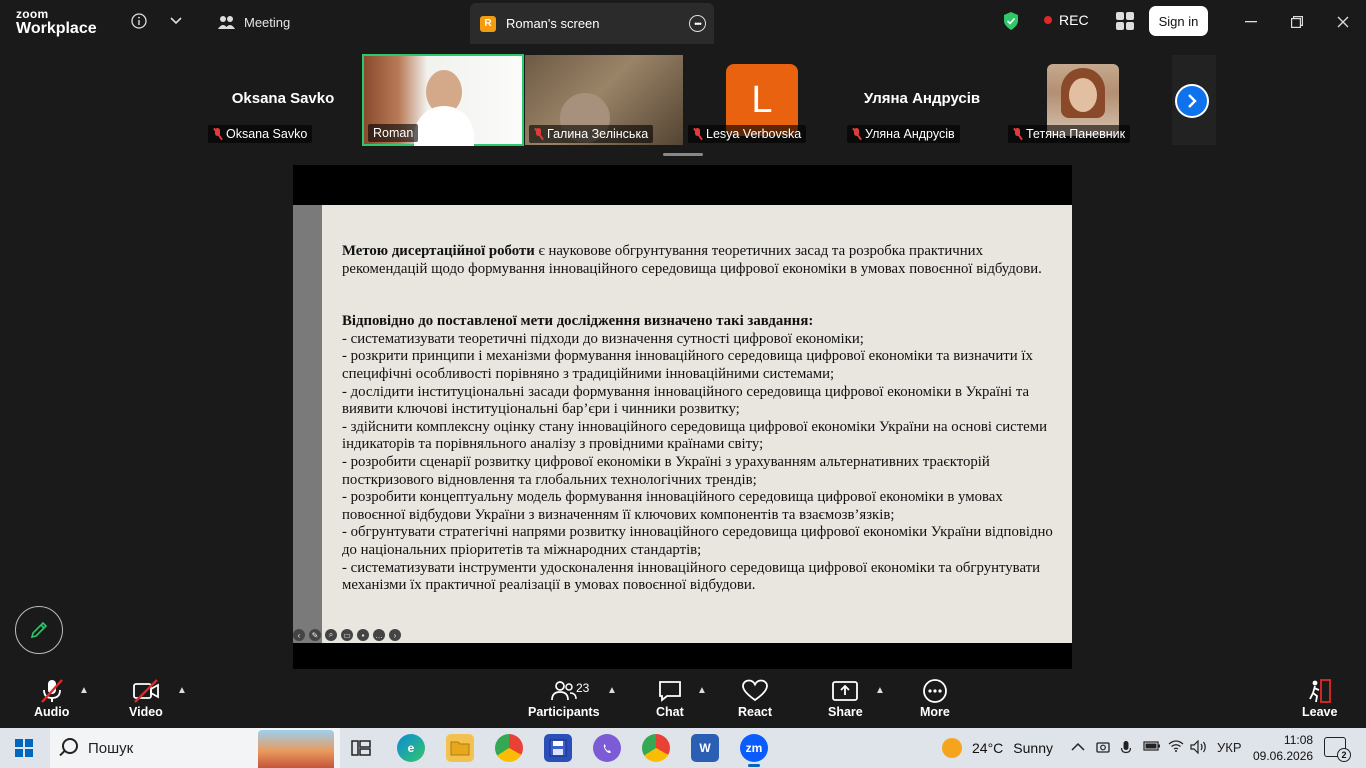 Image resolution: width=1366 pixels, height=768 pixels. What do you see at coordinates (438, 251) in the screenshot?
I see `slide-goal-bold: Метою дисертаційної роботи` at bounding box center [438, 251].